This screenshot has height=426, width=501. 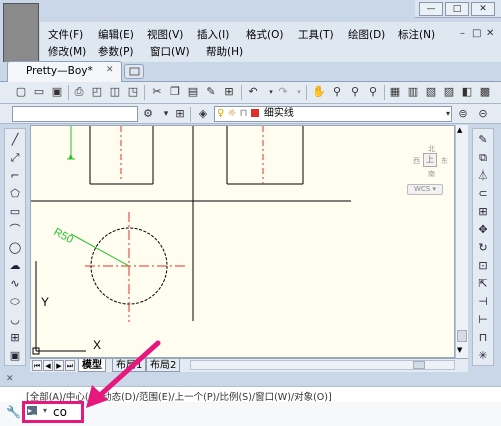 What do you see at coordinates (163, 365) in the screenshot?
I see `tab-layout2: 布局2` at bounding box center [163, 365].